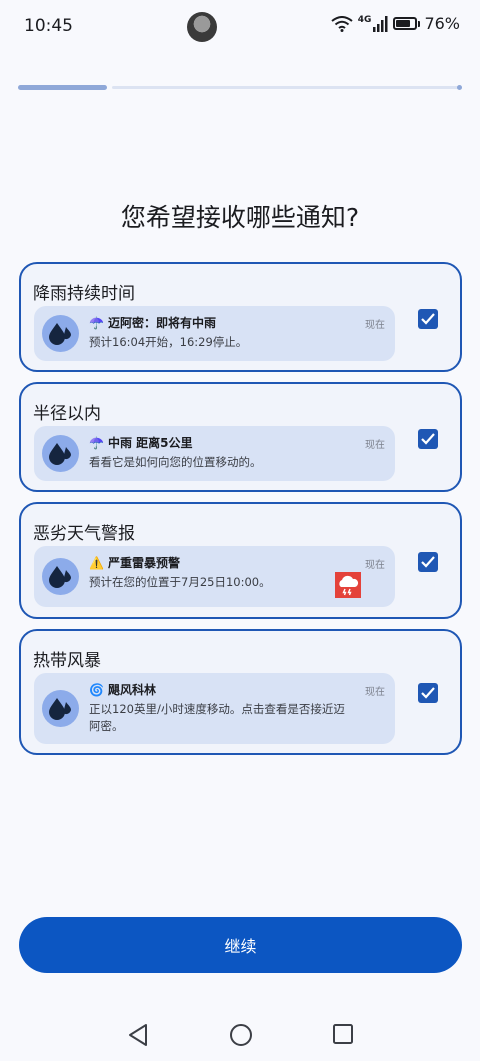 The height and width of the screenshot is (1061, 480). Describe the element at coordinates (217, 717) in the screenshot. I see `notification-body: 正以120英里/小时速度移动。点击查看是否接近迈阿密。` at that location.